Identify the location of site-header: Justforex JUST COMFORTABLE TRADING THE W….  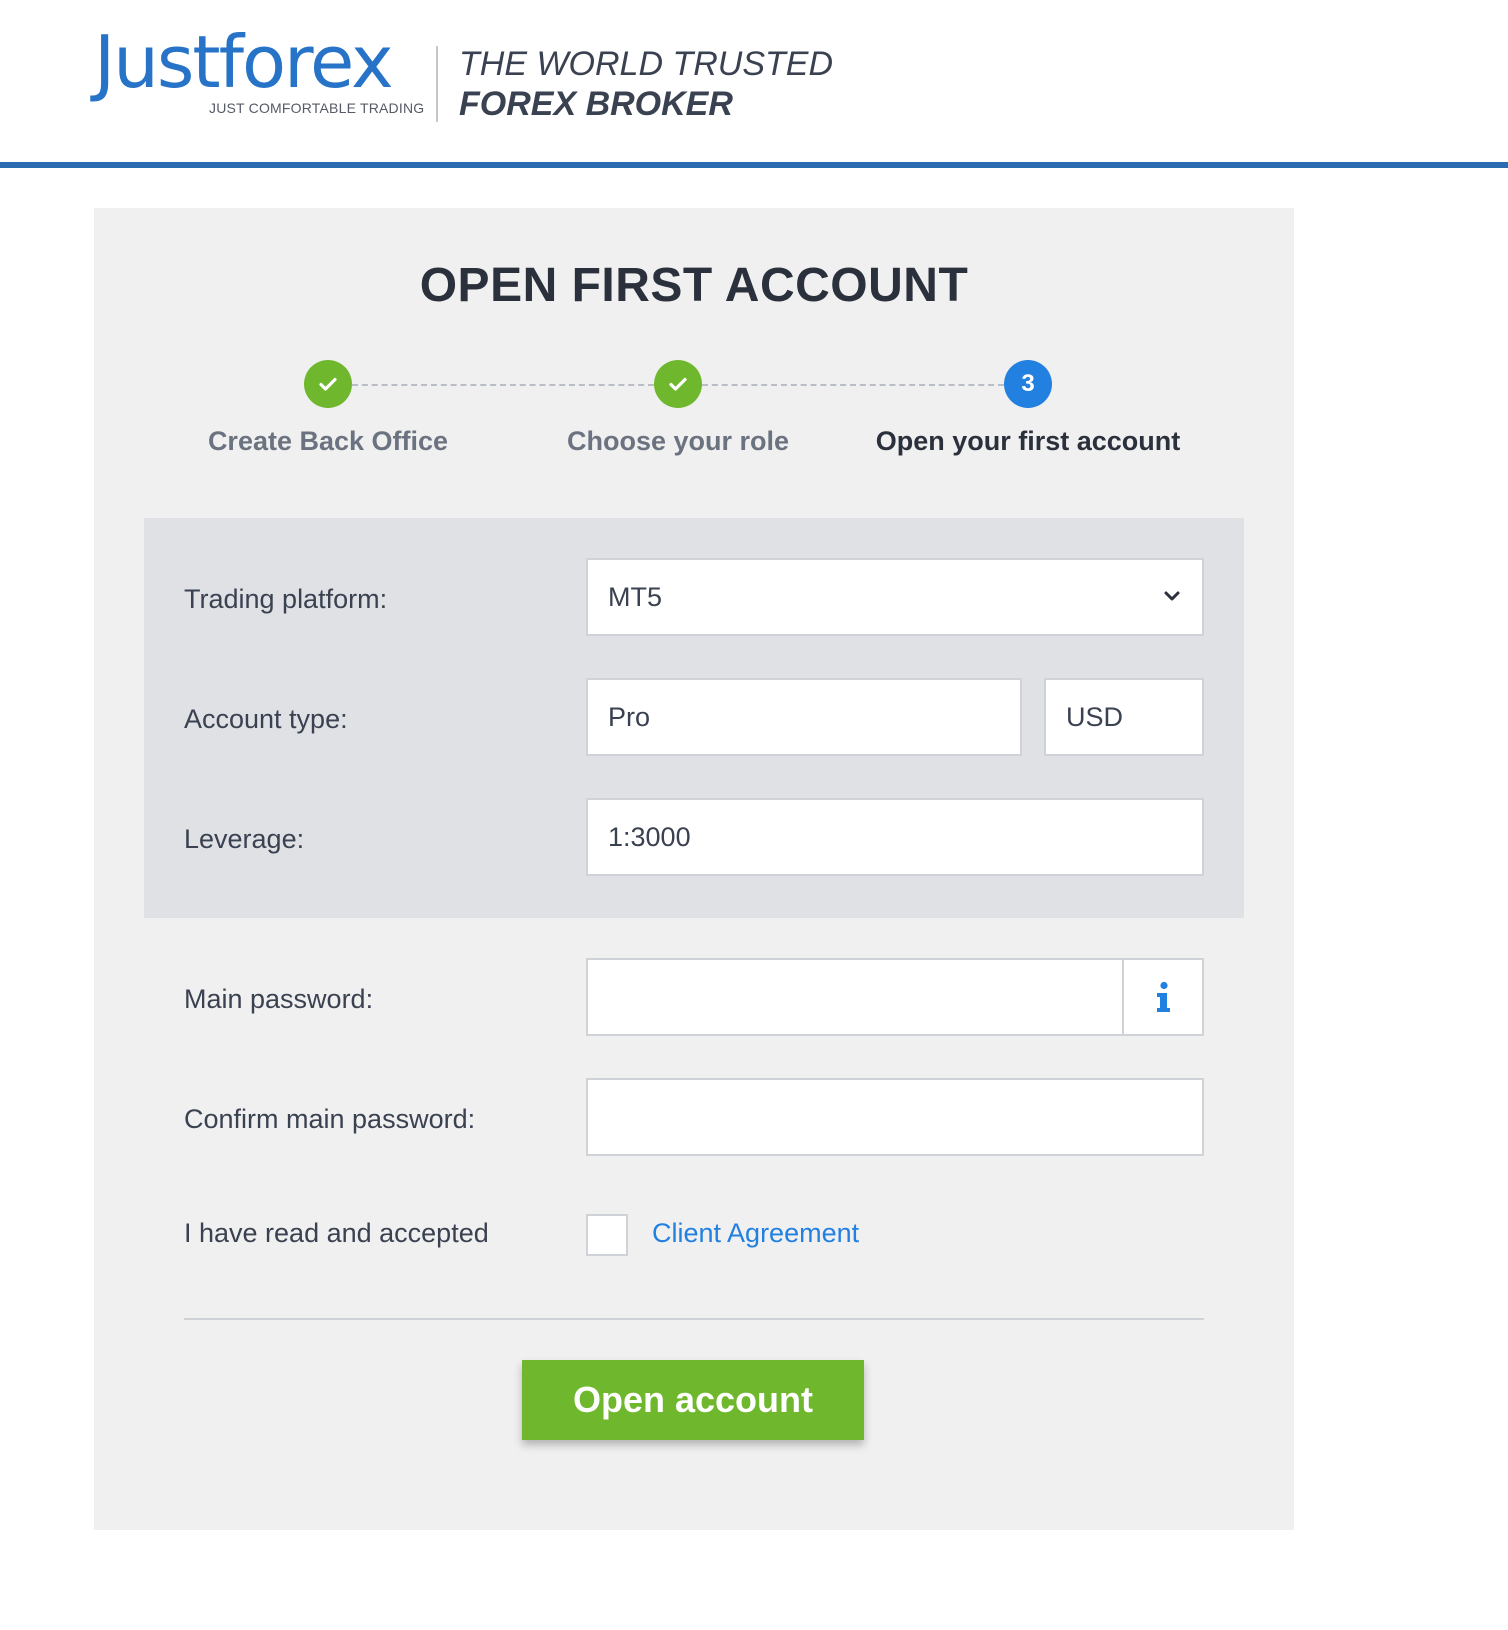
(754, 84).